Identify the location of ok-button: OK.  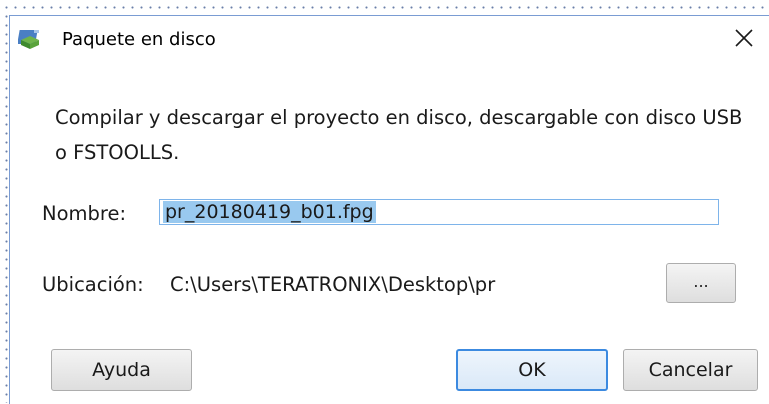
(532, 370).